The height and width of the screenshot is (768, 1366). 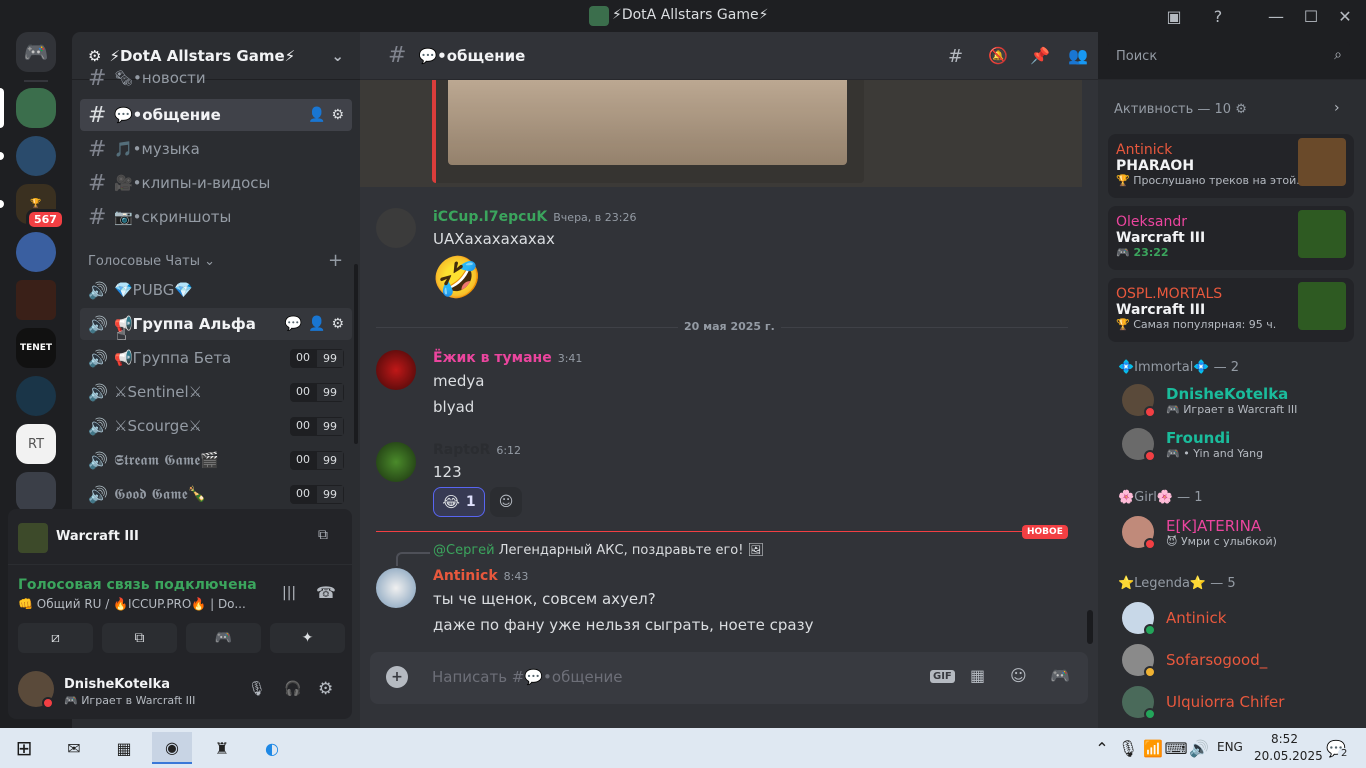 I want to click on active-pill, so click(x=2, y=108).